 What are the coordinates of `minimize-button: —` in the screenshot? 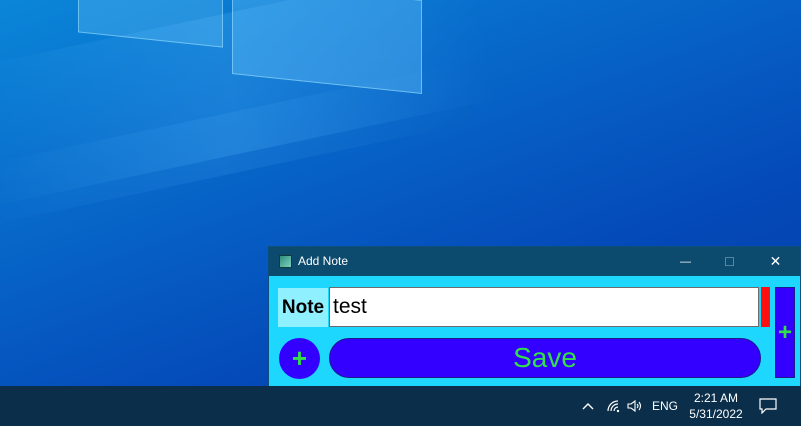 It's located at (685, 261).